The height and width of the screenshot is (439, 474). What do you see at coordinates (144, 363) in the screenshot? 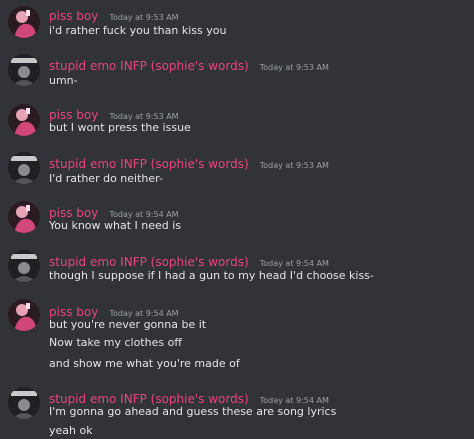
I see `message-text: and show me what you're made of` at bounding box center [144, 363].